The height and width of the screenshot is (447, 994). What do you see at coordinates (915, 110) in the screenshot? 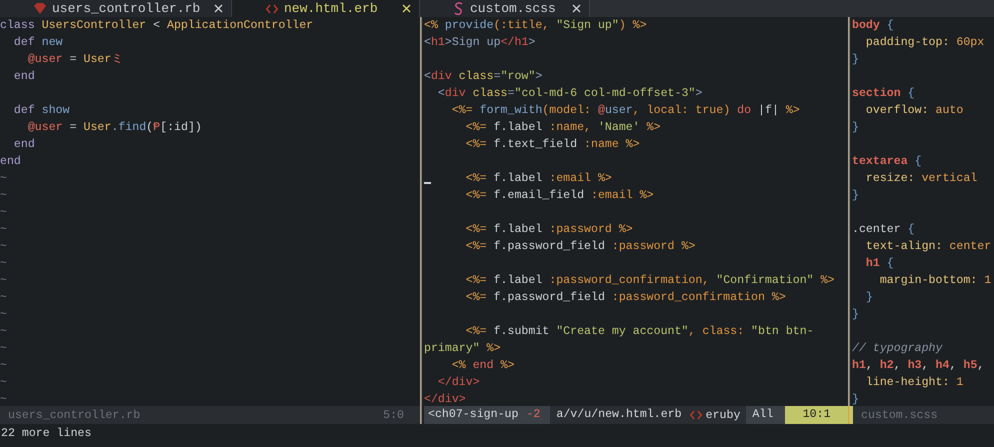
I see `code-line: overflow: auto` at bounding box center [915, 110].